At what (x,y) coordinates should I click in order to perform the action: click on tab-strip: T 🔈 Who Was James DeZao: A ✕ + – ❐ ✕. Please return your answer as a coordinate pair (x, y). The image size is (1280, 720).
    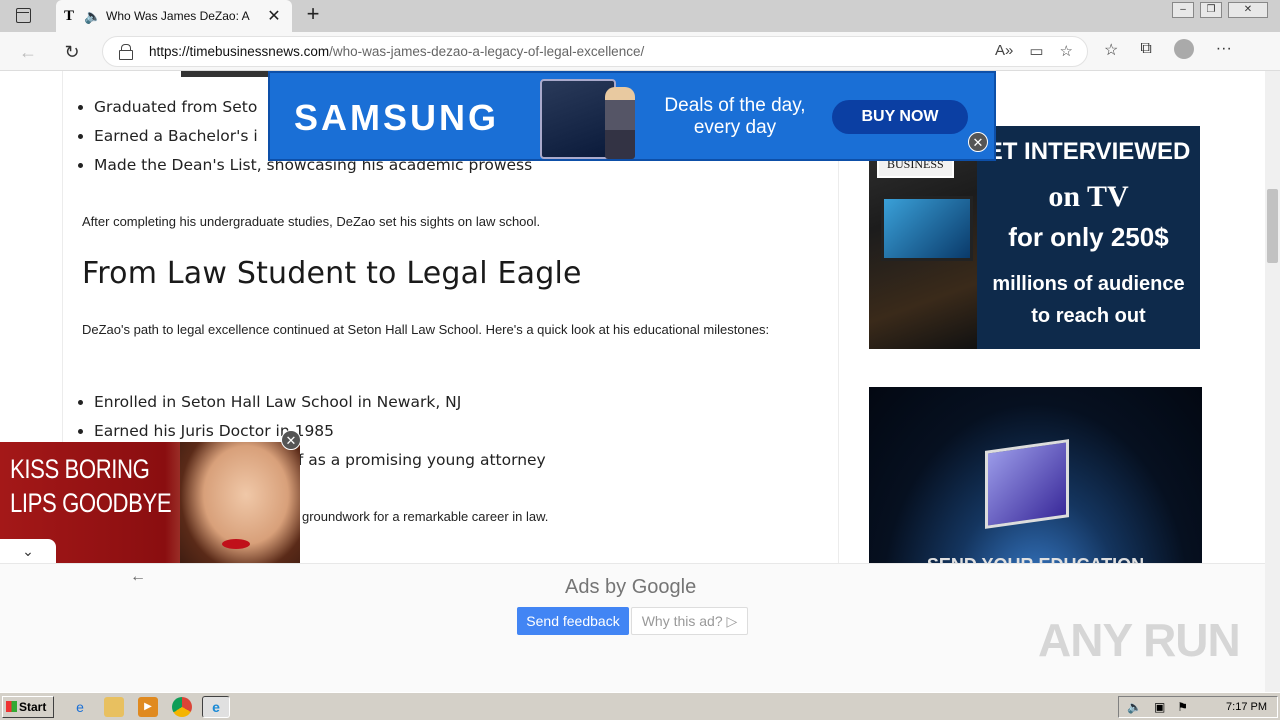
    Looking at the image, I should click on (640, 16).